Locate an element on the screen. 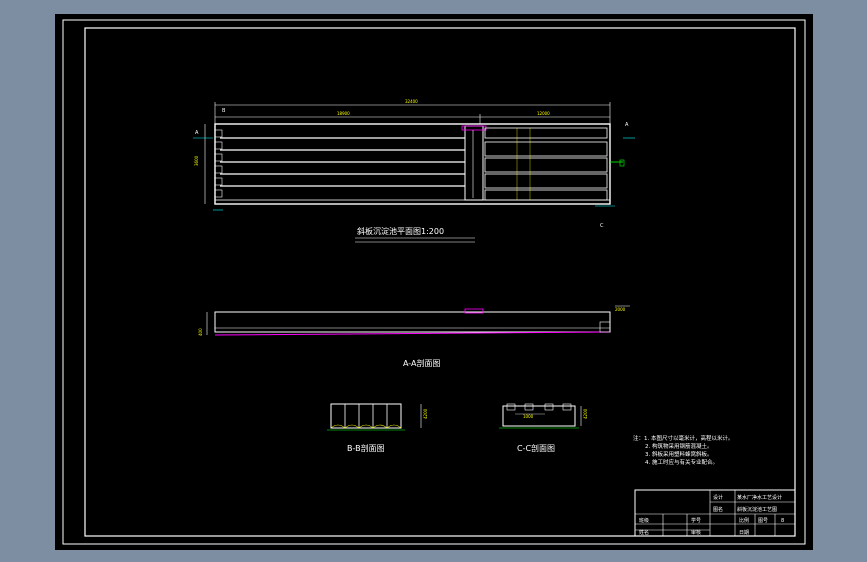 The image size is (867, 562). tb-checked-label: 审核 is located at coordinates (696, 532).